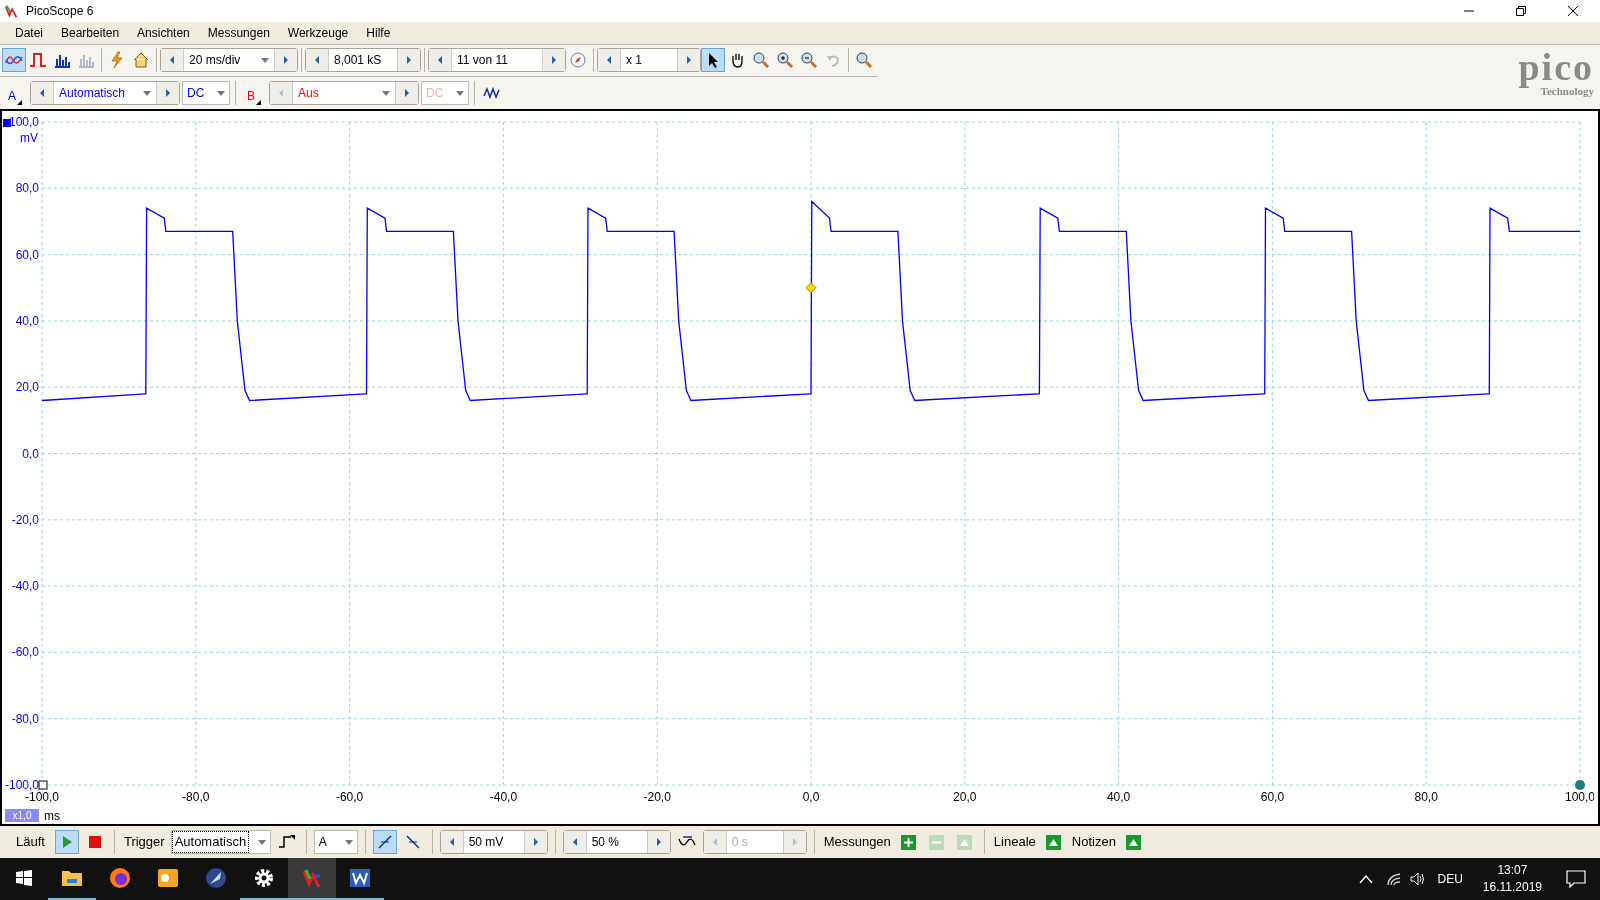 The height and width of the screenshot is (900, 1600). I want to click on source-field: A, so click(335, 842).